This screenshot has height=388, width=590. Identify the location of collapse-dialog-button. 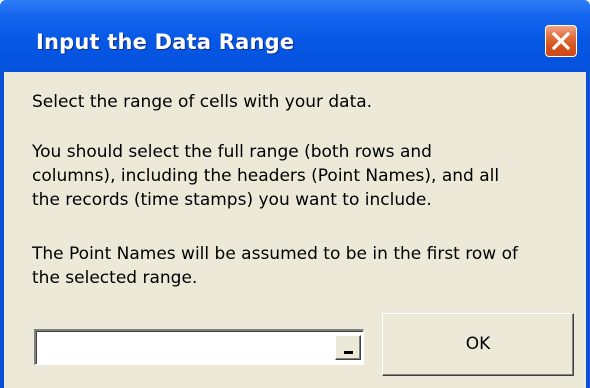
(348, 347).